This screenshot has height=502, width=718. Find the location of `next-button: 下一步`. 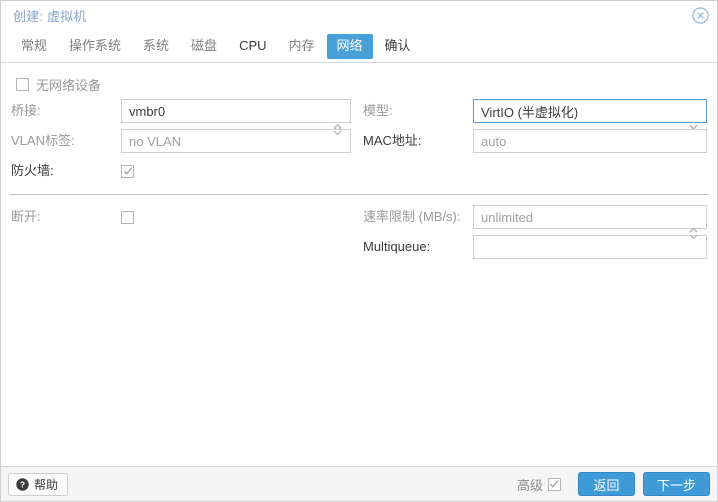

next-button: 下一步 is located at coordinates (676, 484).